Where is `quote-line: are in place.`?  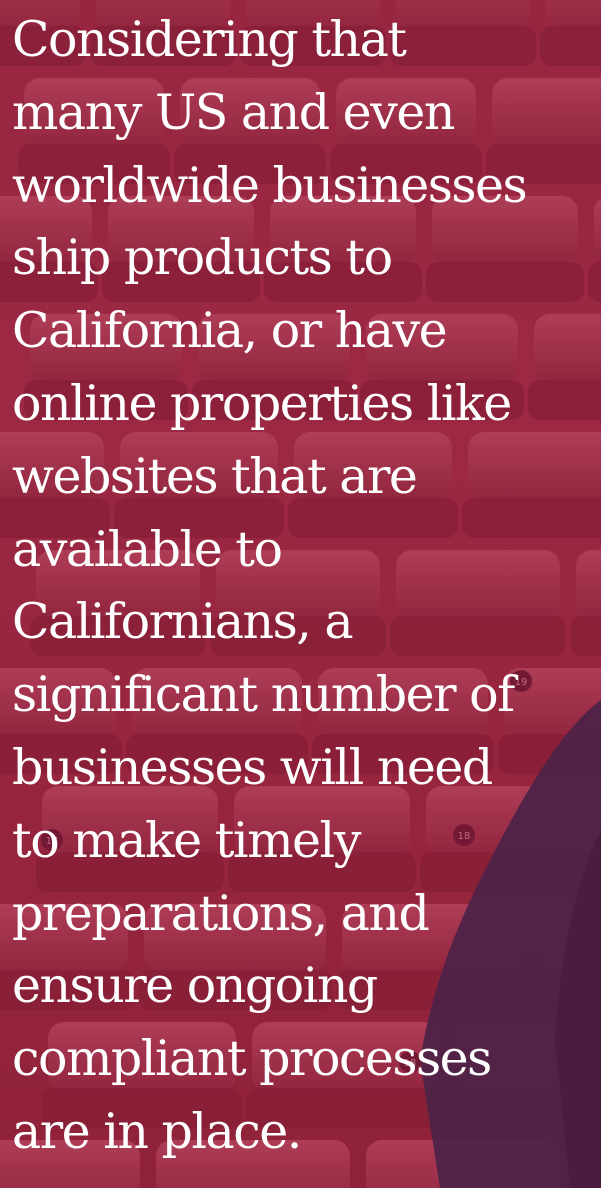
quote-line: are in place. is located at coordinates (157, 1131).